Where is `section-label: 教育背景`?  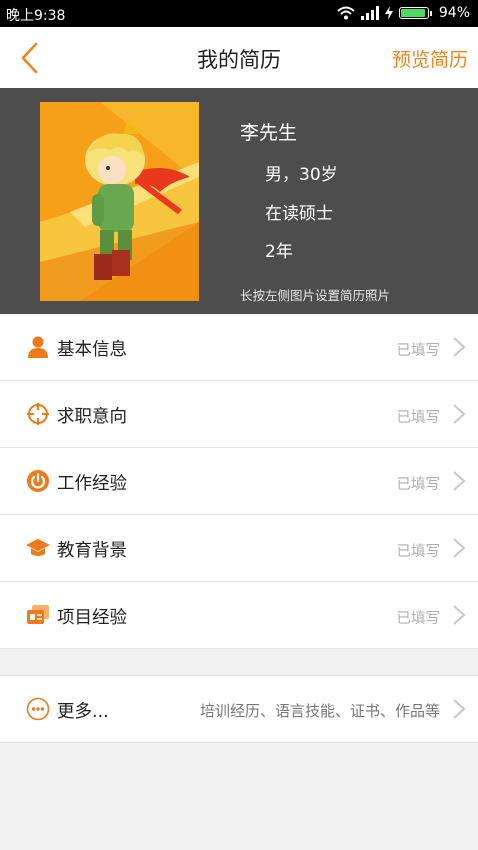 section-label: 教育背景 is located at coordinates (92, 551).